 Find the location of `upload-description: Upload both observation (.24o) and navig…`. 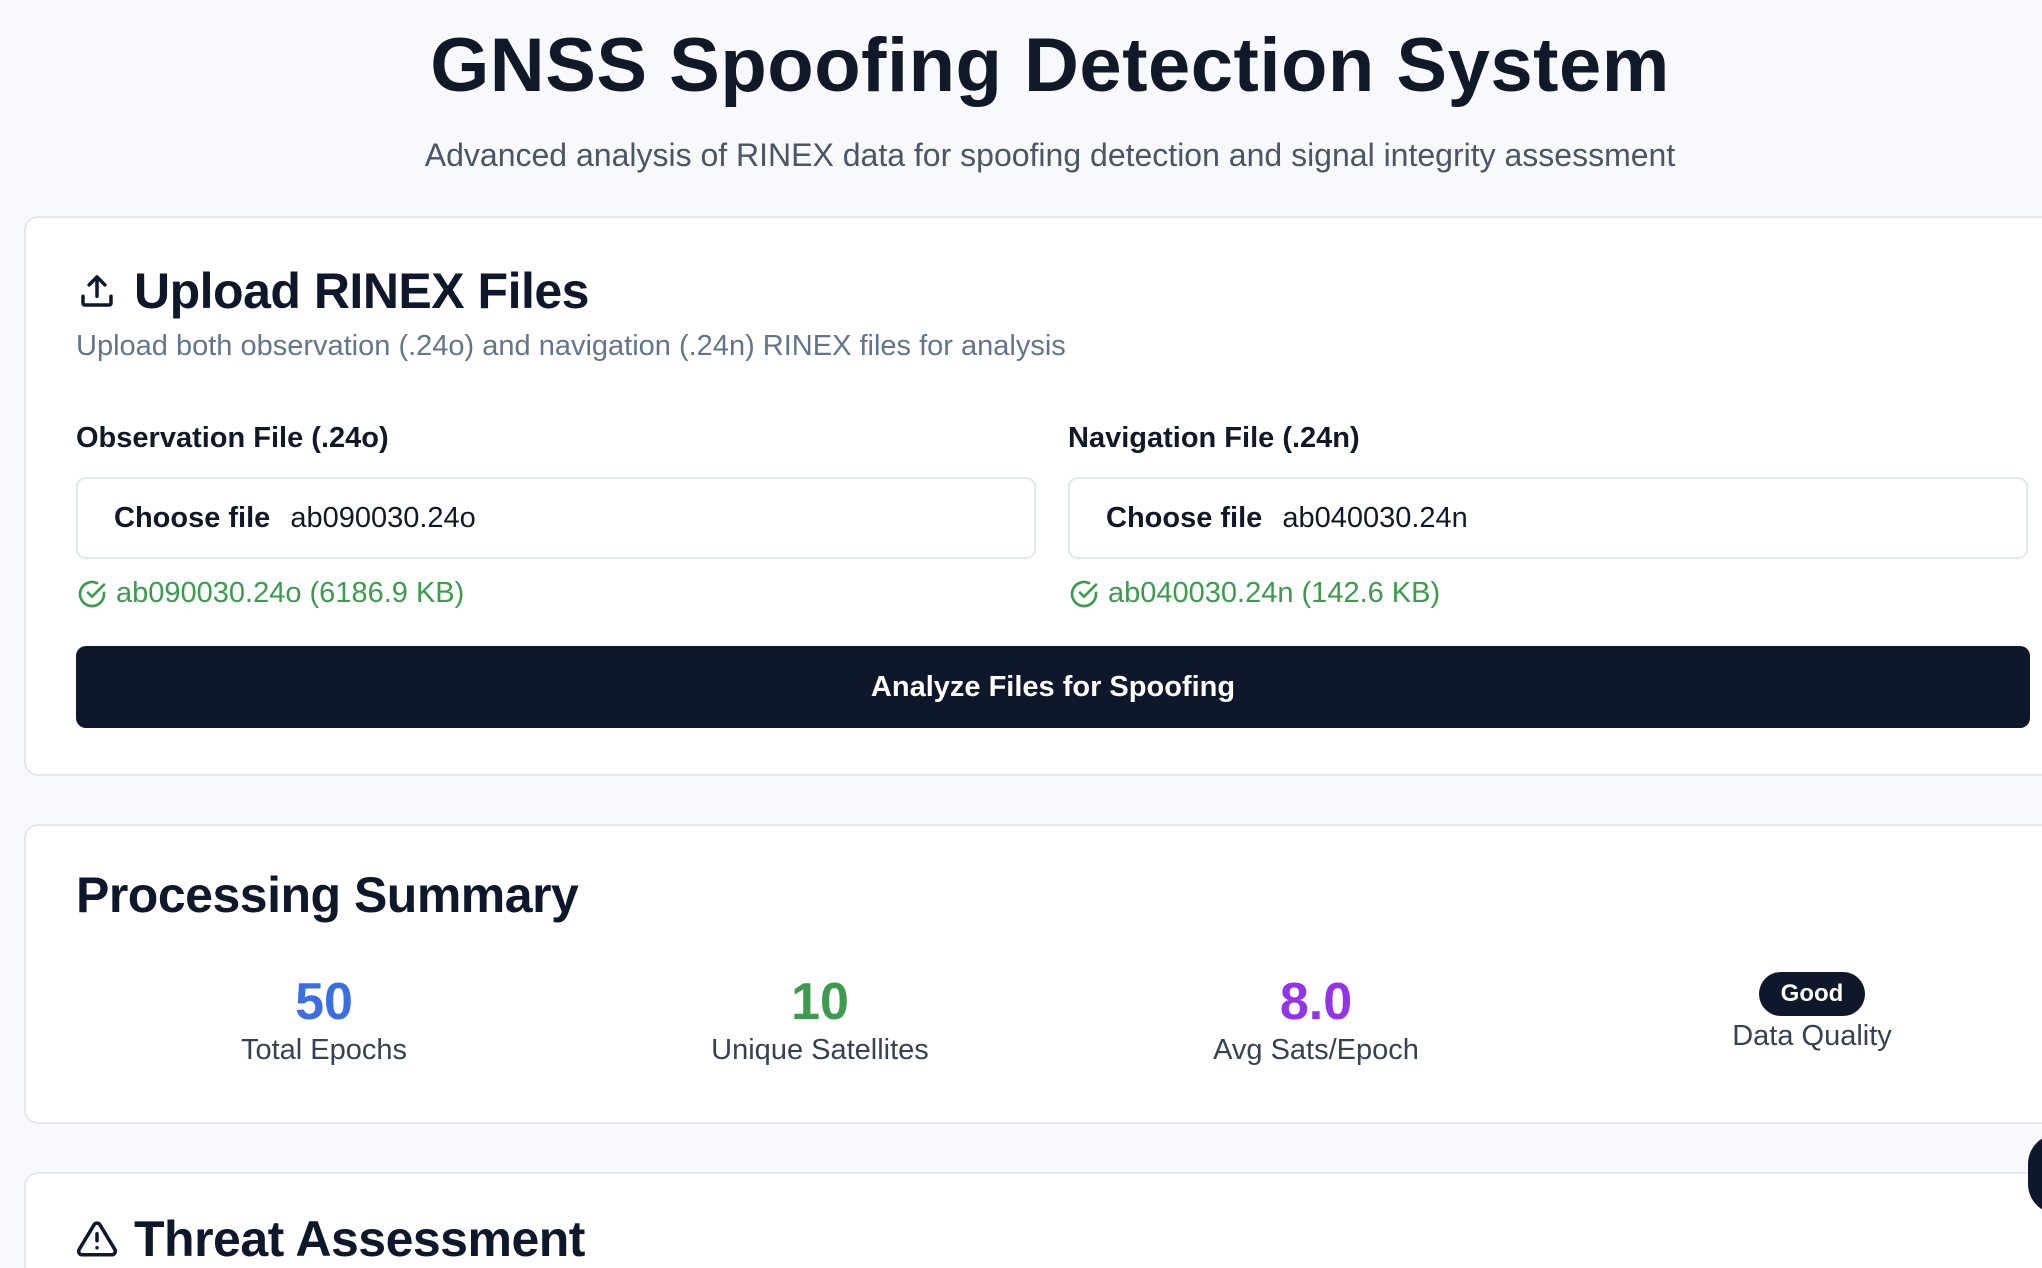

upload-description: Upload both observation (.24o) and navig… is located at coordinates (571, 346).